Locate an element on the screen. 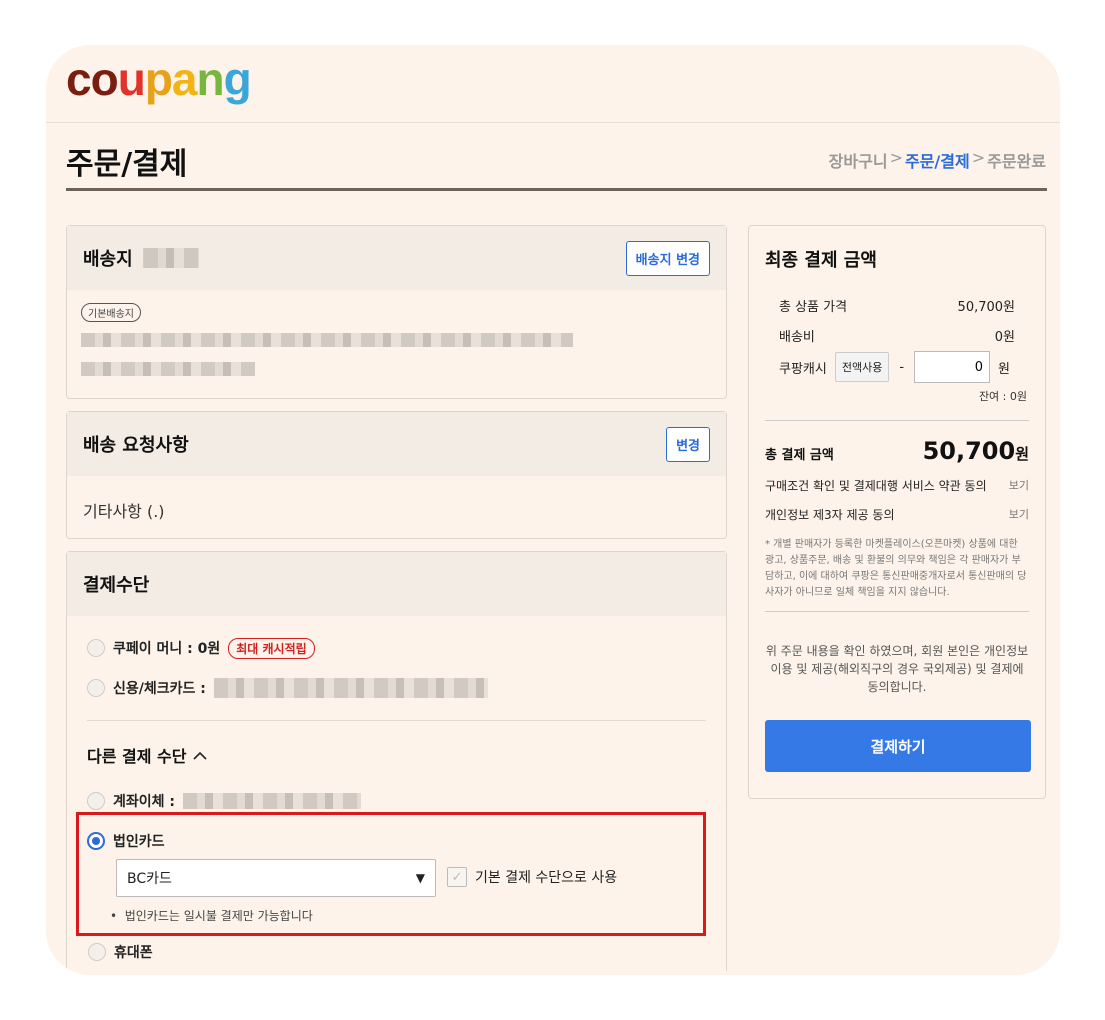  breadcrumb: 장바구니 > 주문/결제 > 주문완료 is located at coordinates (937, 160).